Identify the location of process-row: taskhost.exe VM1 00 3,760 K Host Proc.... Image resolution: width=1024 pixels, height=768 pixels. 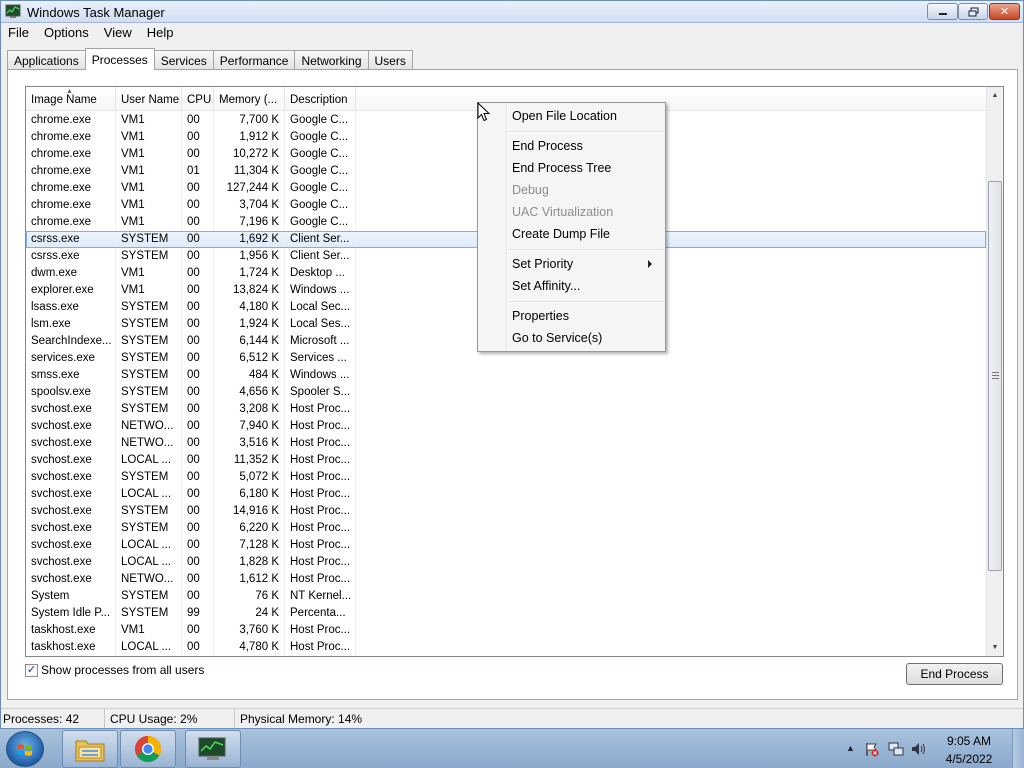
(506, 630).